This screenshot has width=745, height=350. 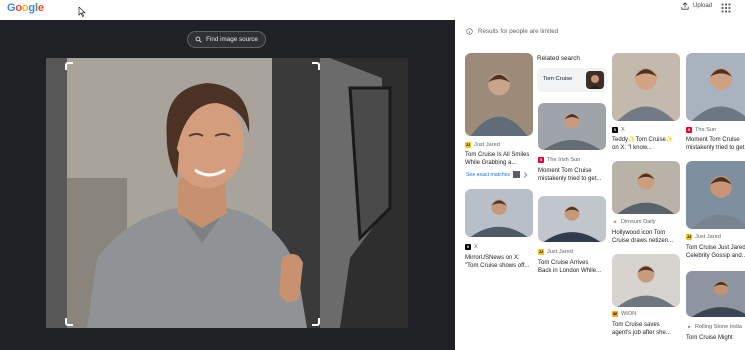 What do you see at coordinates (689, 327) in the screenshot?
I see `source-favicon-icon: ●` at bounding box center [689, 327].